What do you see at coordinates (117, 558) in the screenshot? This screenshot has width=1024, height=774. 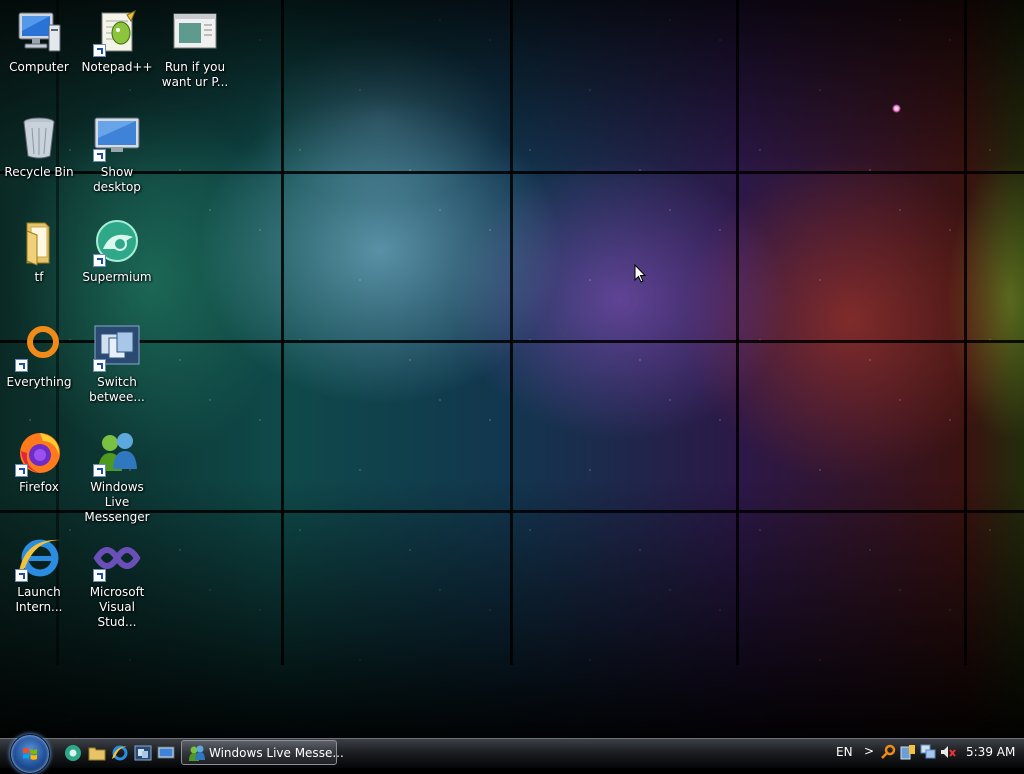 I see `visual-studio-icon` at bounding box center [117, 558].